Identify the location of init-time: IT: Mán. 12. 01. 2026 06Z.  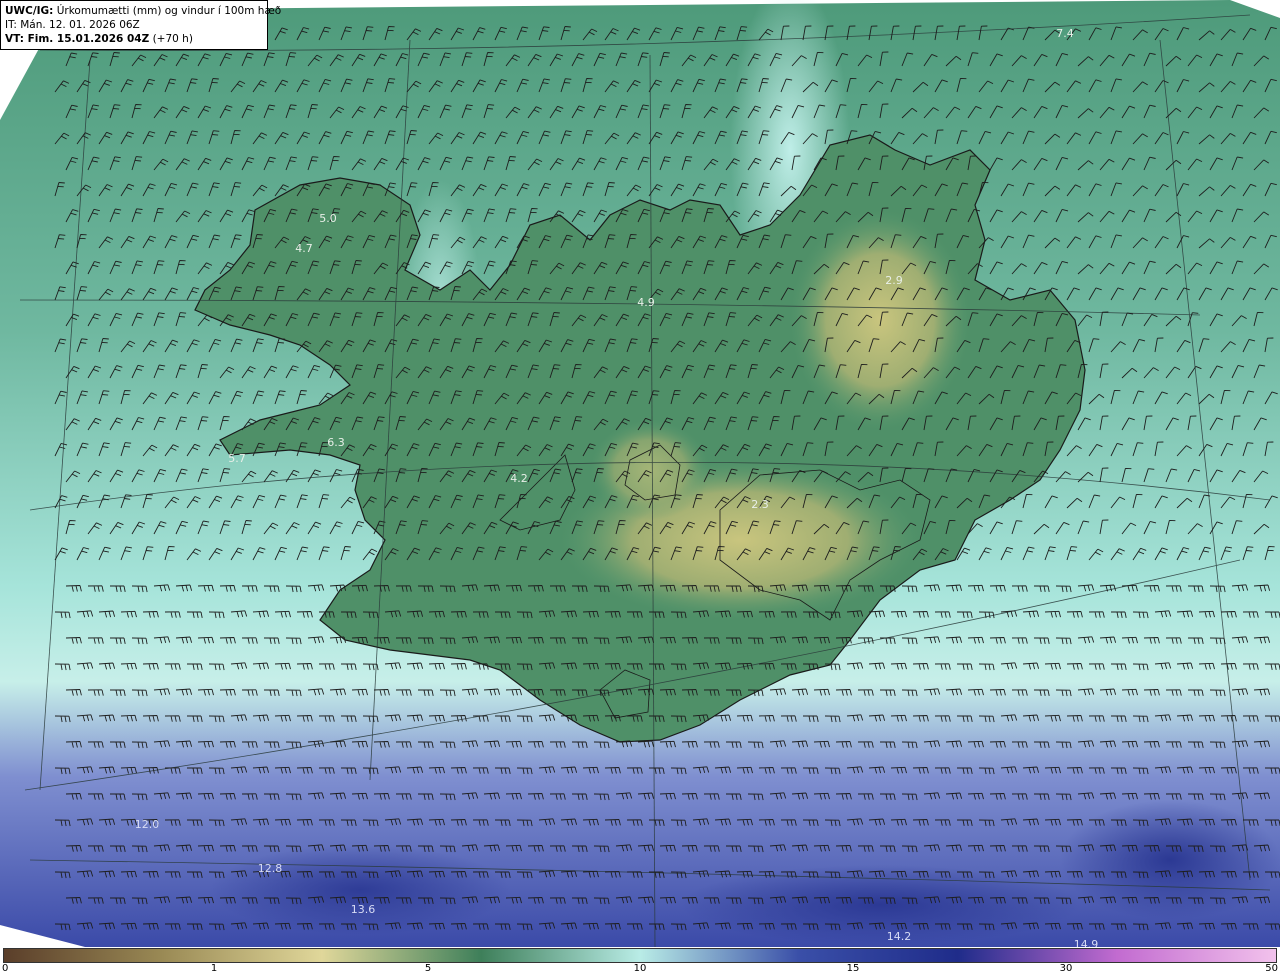
(72, 25).